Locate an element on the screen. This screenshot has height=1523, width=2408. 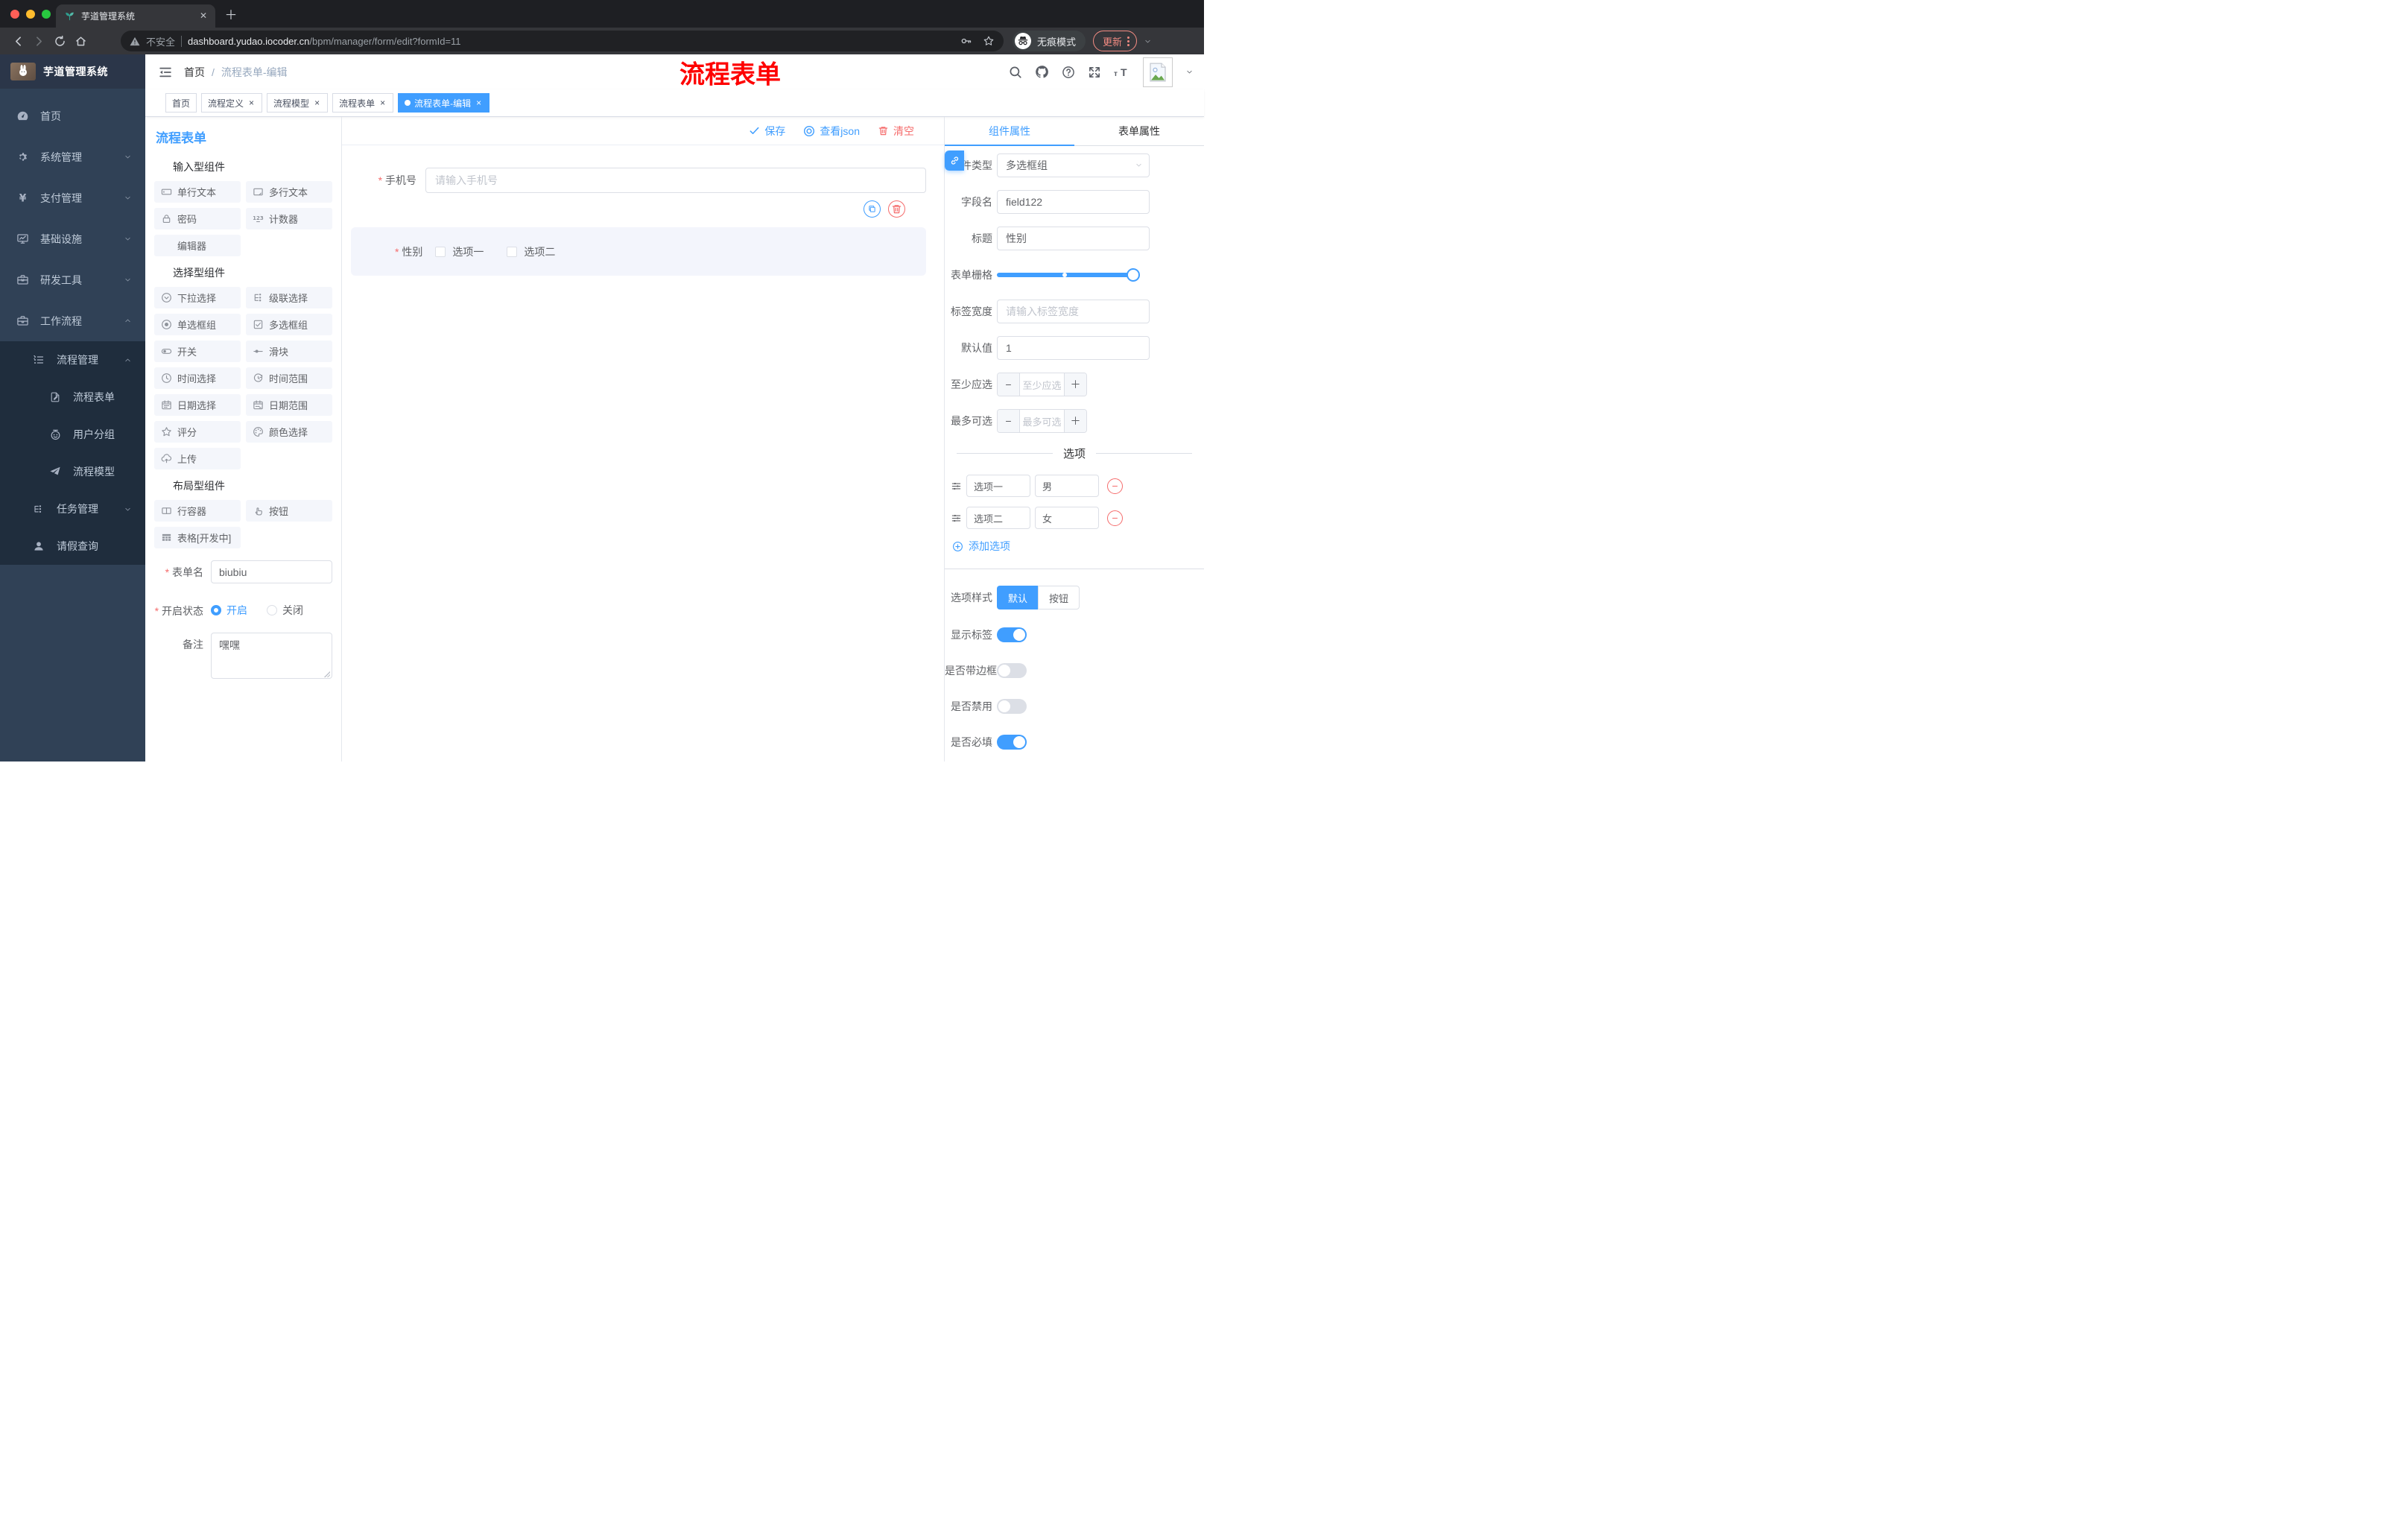
component-item-行容器: 行容器 is located at coordinates (197, 511).